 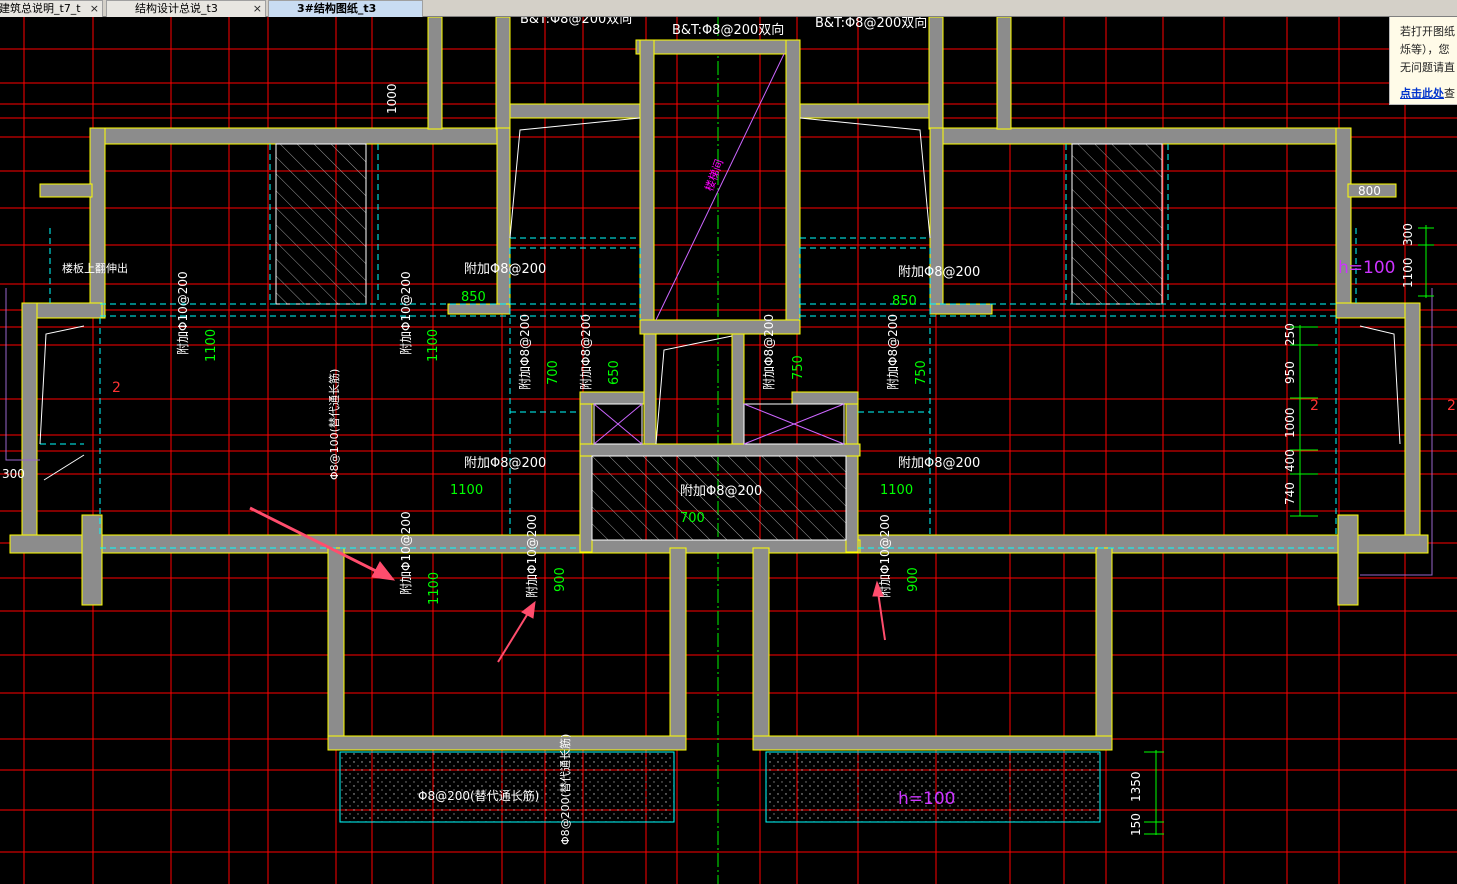 I want to click on top-label-2: B&T:Φ8@200双向, so click(x=728, y=30).